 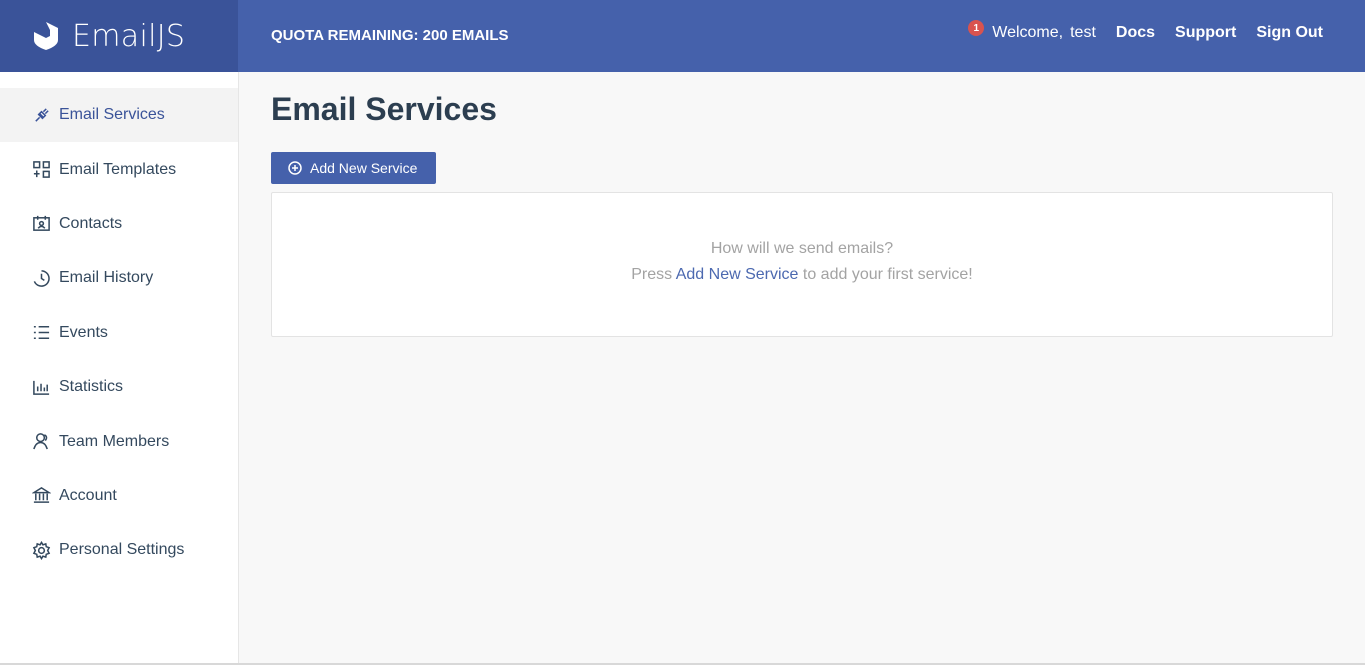 I want to click on sidebar-item-label: Account, so click(x=88, y=495).